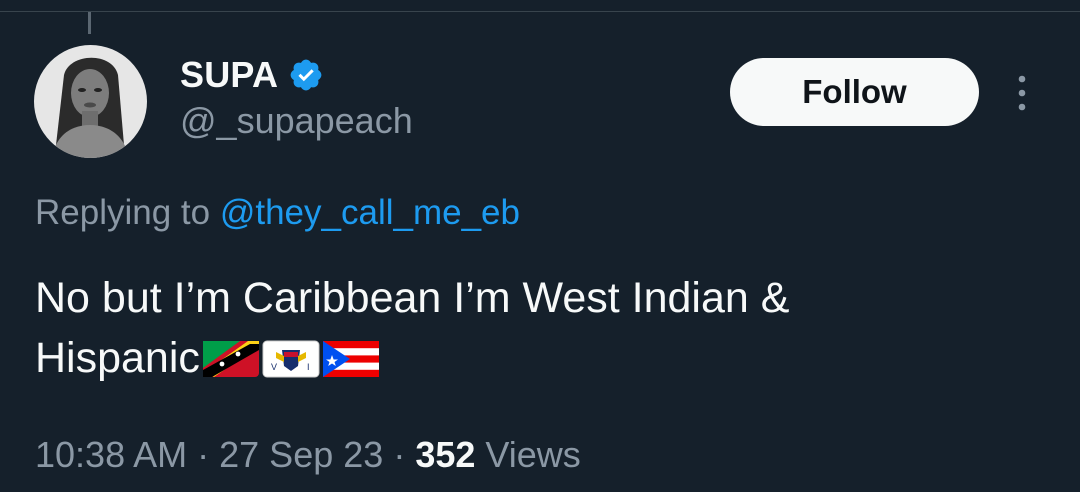 The width and height of the screenshot is (1080, 492). What do you see at coordinates (351, 364) in the screenshot?
I see `flag-puerto-rico-icon` at bounding box center [351, 364].